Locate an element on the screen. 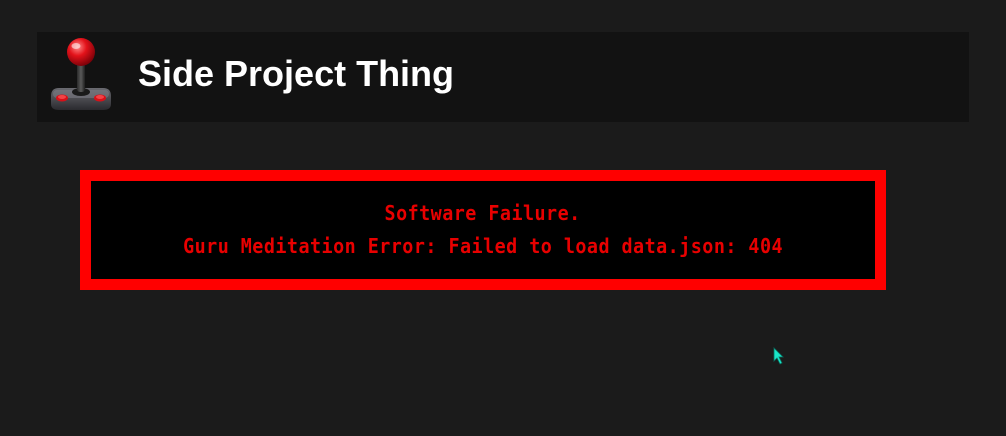  mouse-pointer-icon is located at coordinates (778, 356).